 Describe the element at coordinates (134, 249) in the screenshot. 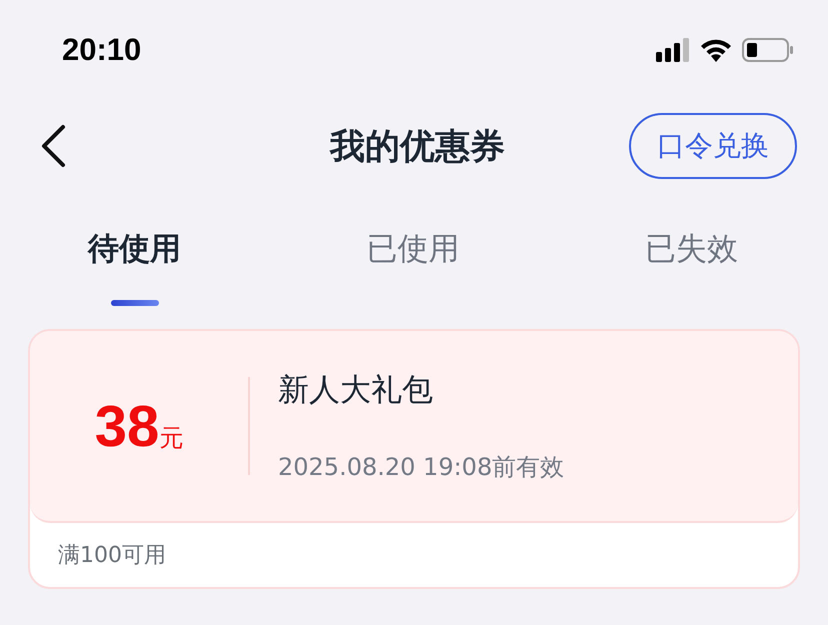

I see `tab: 待使用` at that location.